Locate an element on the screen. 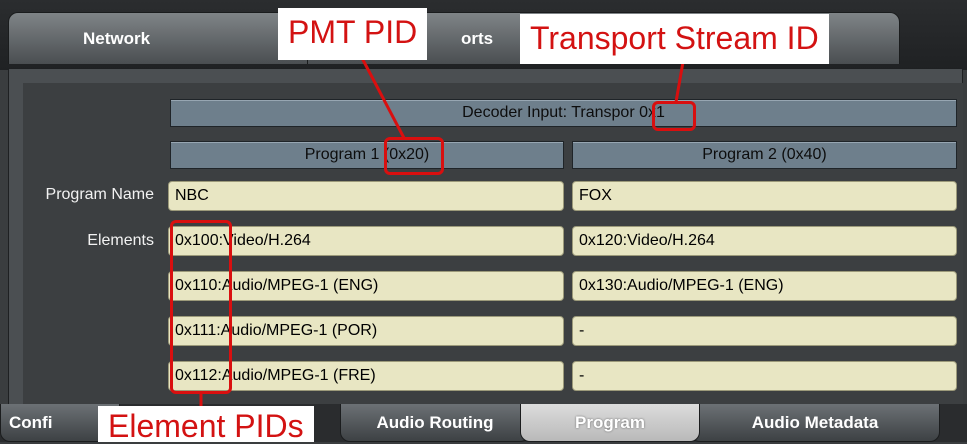 The image size is (967, 444). element-pids-callout: Element PIDs is located at coordinates (206, 424).